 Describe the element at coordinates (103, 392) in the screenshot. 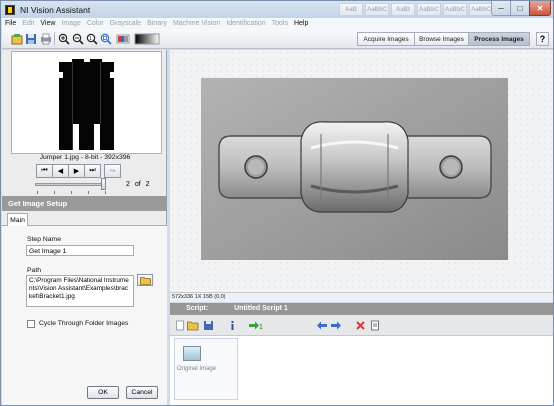

I see `ok-button: OK` at that location.